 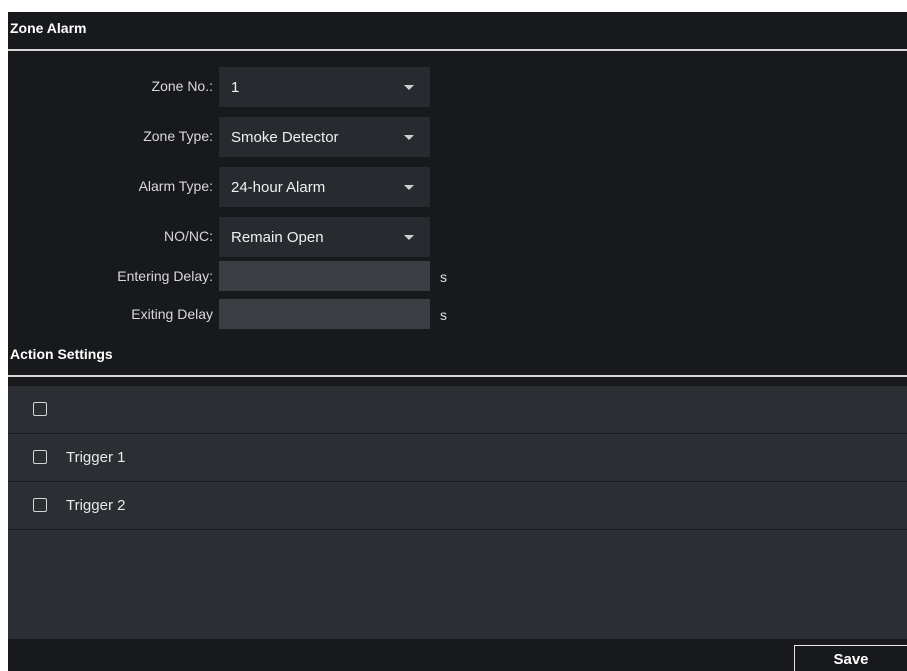 I want to click on alarm-type-label: Alarm Type:, so click(x=175, y=186).